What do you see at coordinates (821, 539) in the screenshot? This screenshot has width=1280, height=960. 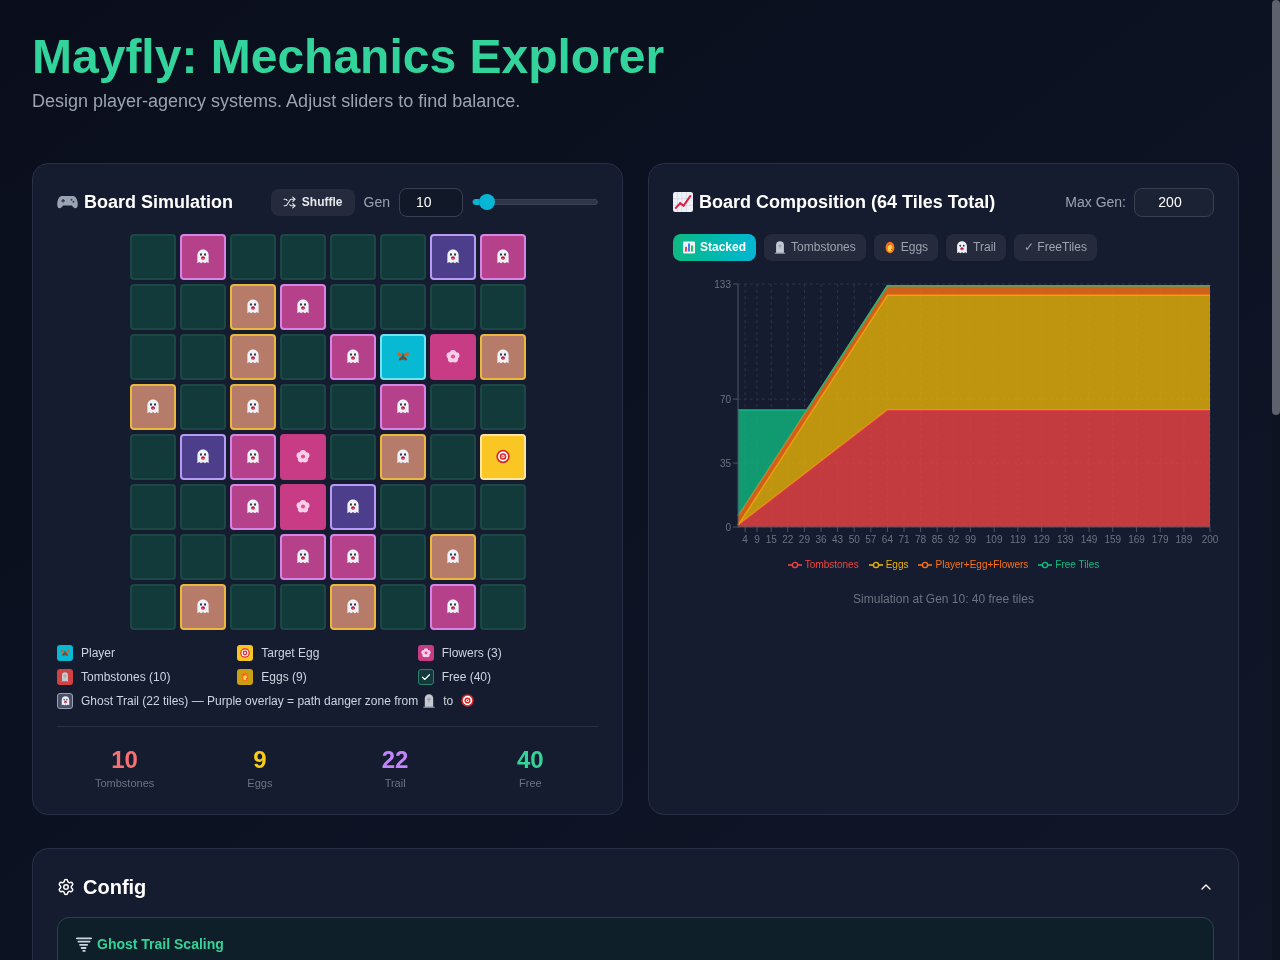 I see `x-tick-label: 36` at bounding box center [821, 539].